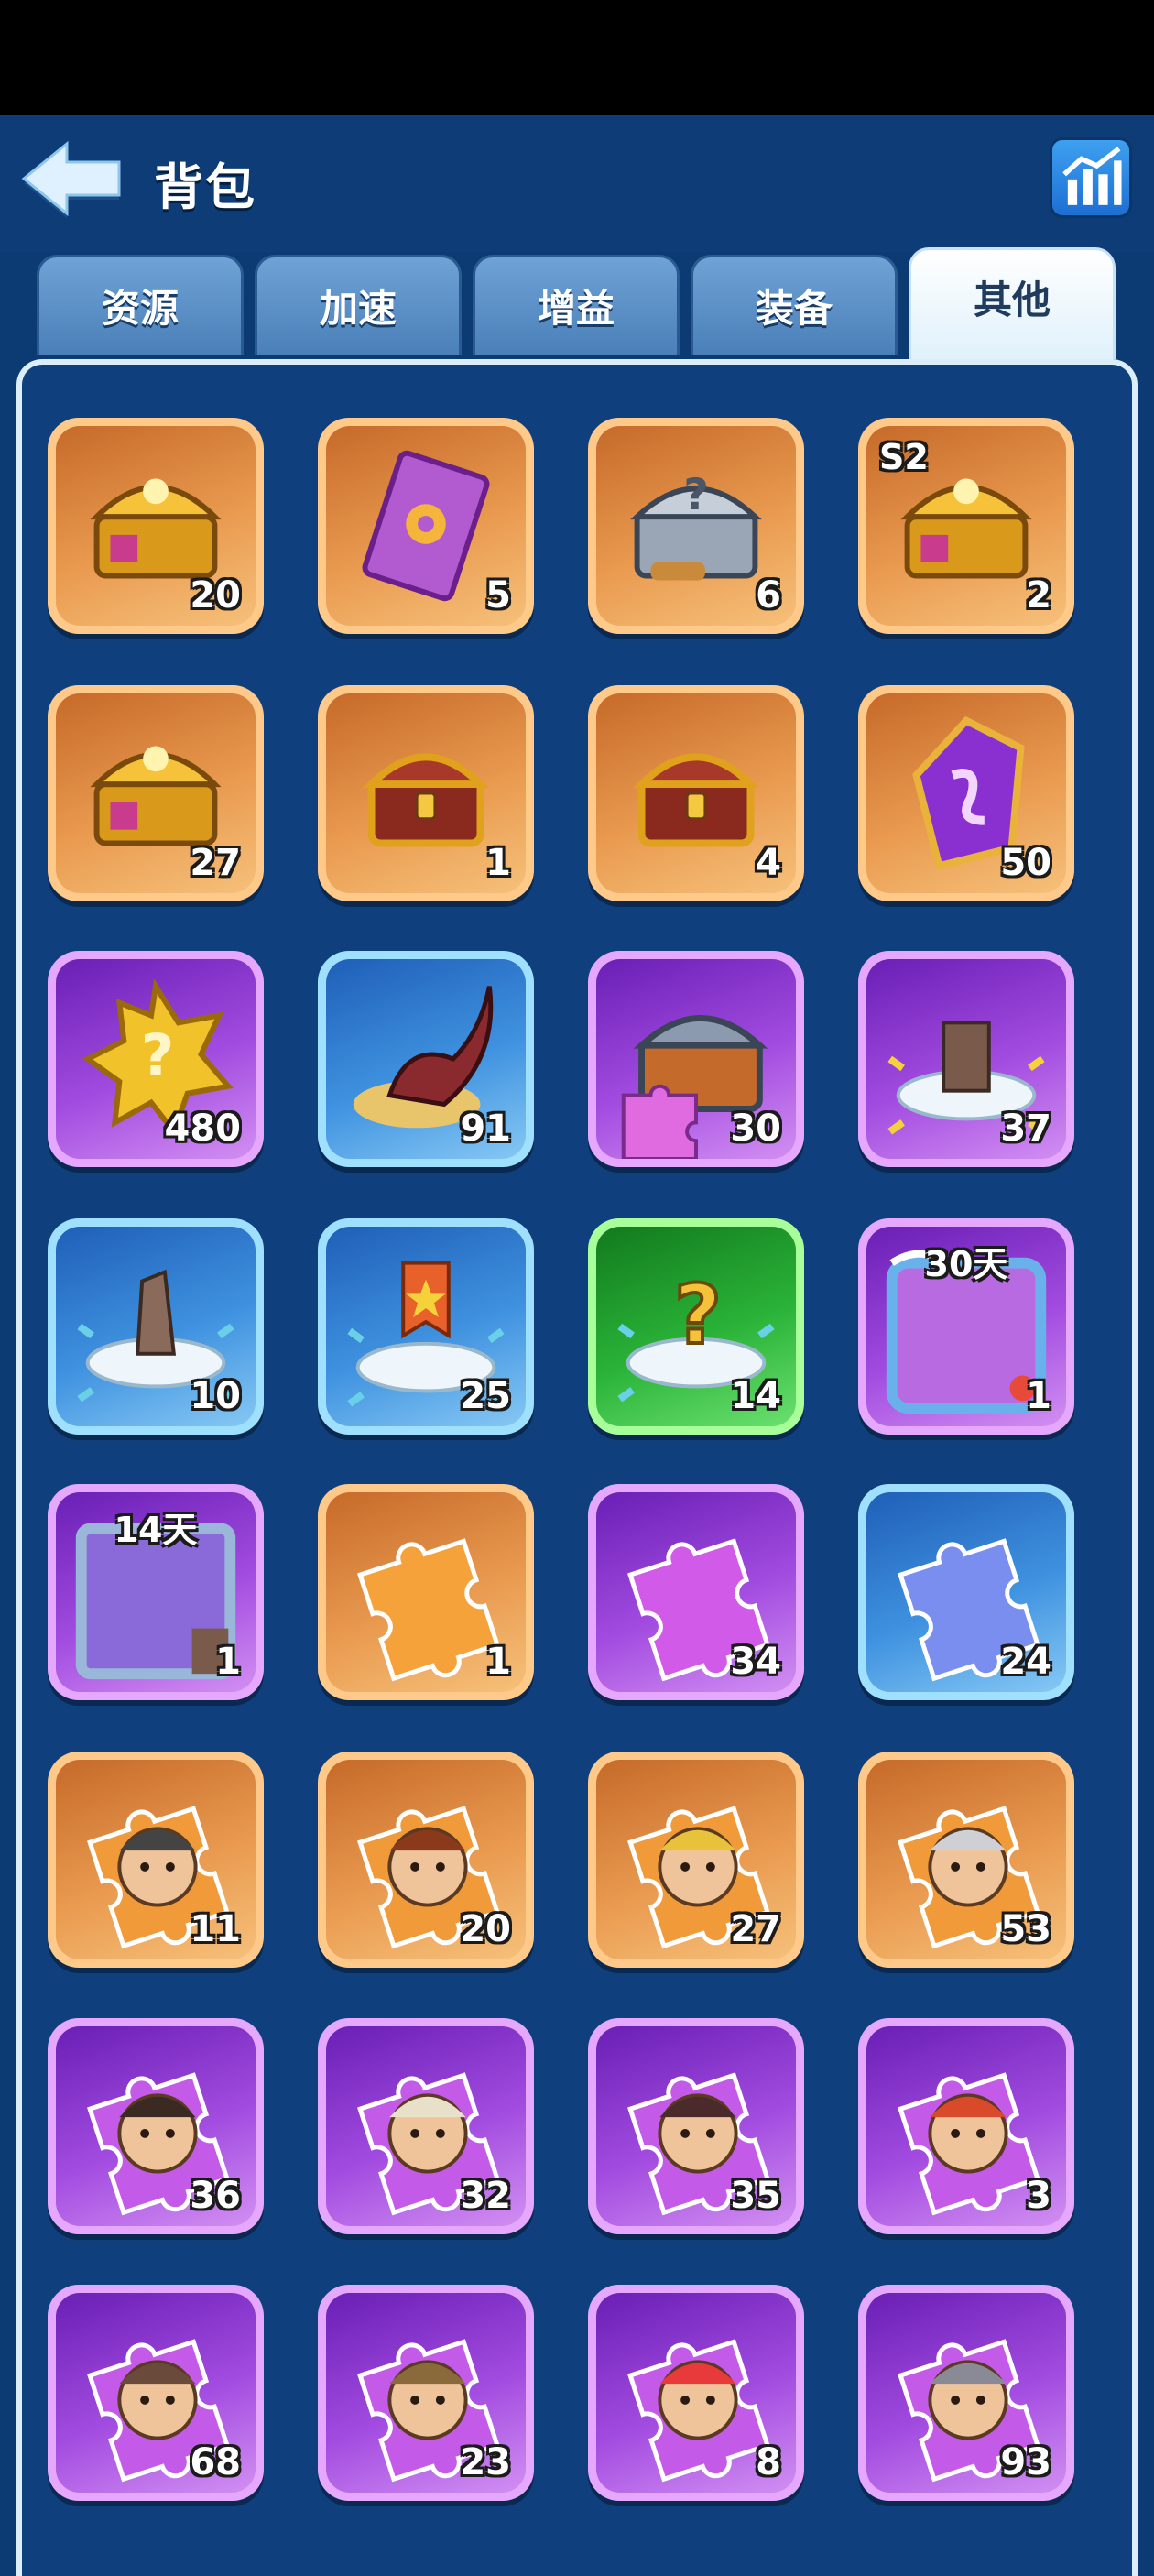 The width and height of the screenshot is (1154, 2576). What do you see at coordinates (485, 2462) in the screenshot?
I see `item-count: 23` at bounding box center [485, 2462].